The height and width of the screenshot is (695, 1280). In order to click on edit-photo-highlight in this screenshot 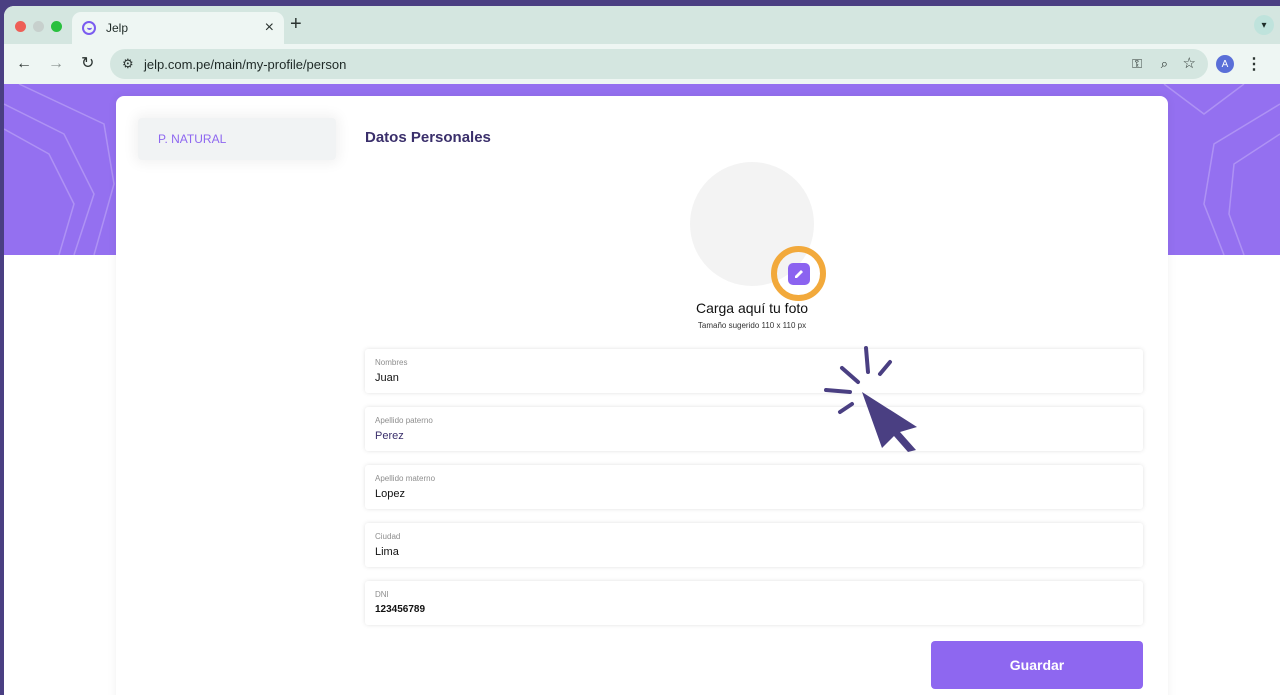, I will do `click(798, 273)`.